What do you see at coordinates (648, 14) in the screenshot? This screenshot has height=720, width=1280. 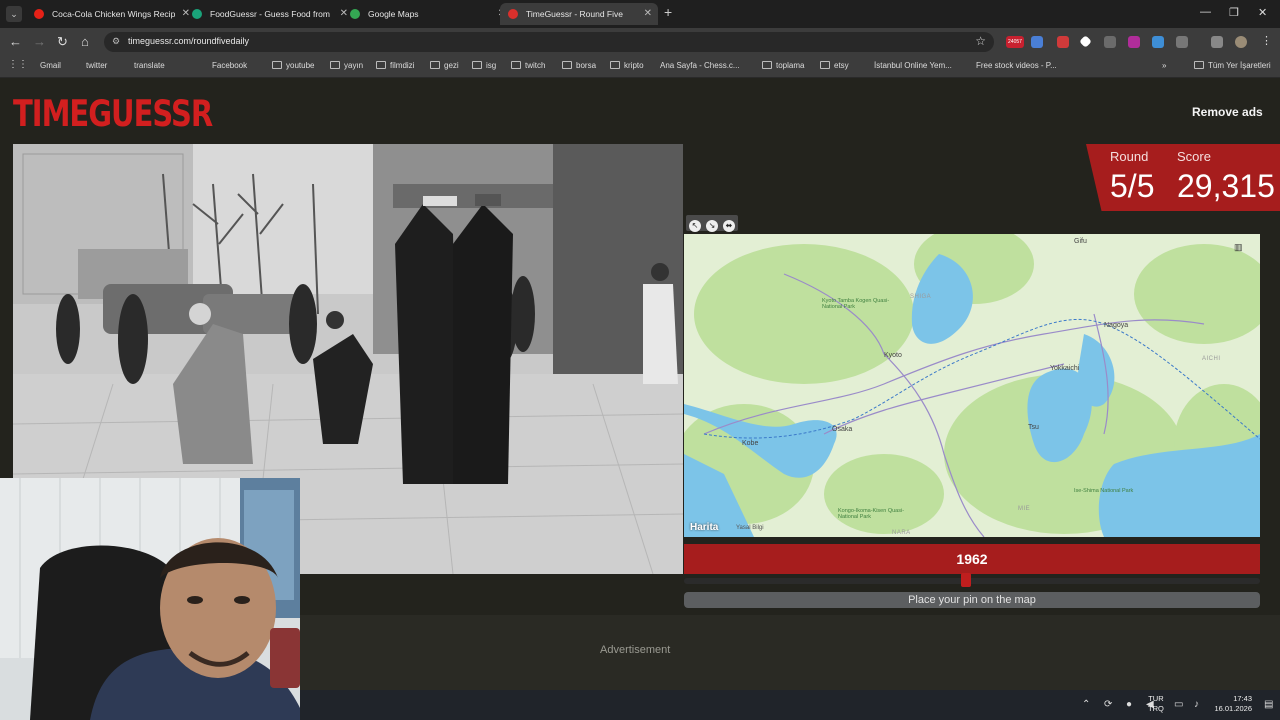 I see `close-icon: ✕` at bounding box center [648, 14].